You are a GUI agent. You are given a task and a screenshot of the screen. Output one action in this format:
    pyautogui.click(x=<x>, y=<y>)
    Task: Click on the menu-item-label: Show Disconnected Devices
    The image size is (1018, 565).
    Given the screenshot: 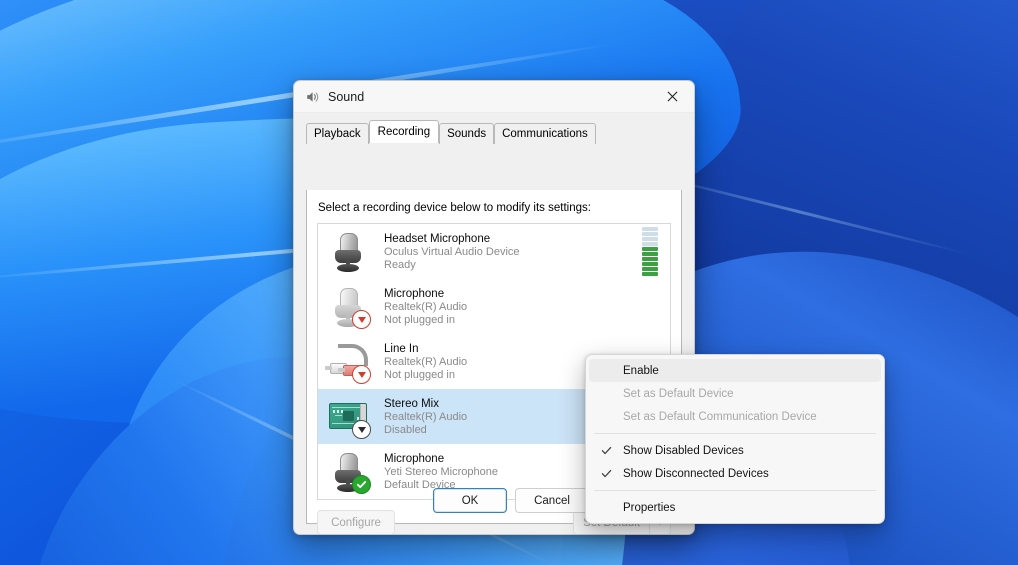 What is the action you would take?
    pyautogui.click(x=696, y=473)
    